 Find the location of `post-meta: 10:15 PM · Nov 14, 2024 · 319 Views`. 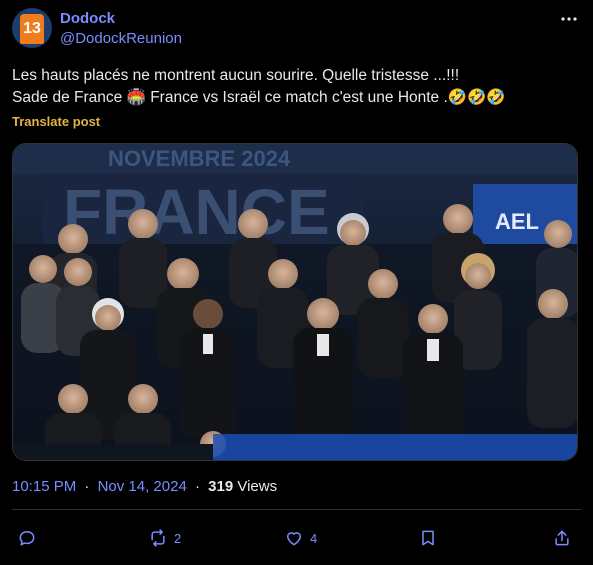

post-meta: 10:15 PM · Nov 14, 2024 · 319 Views is located at coordinates (144, 486).